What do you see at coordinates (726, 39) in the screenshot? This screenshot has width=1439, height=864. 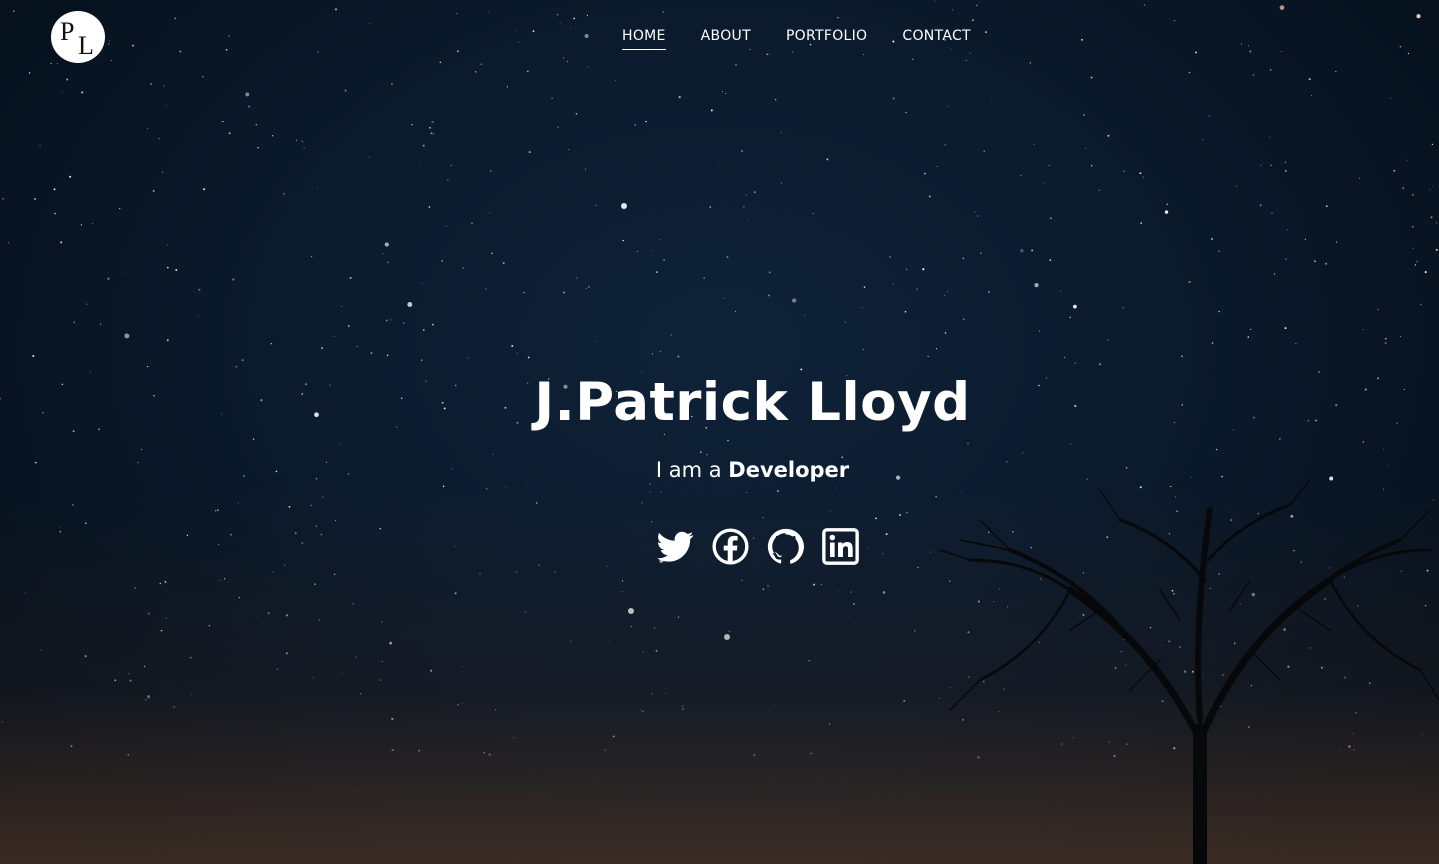 I see `nav-about: ABOUT` at bounding box center [726, 39].